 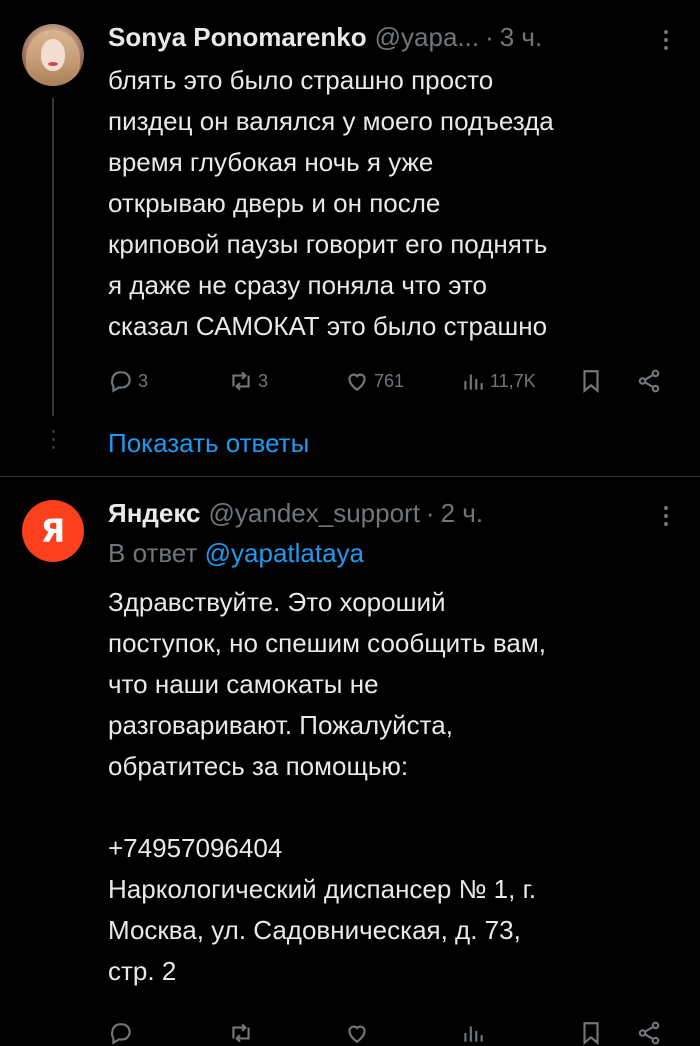 I want to click on reply-count: 3, so click(x=143, y=380).